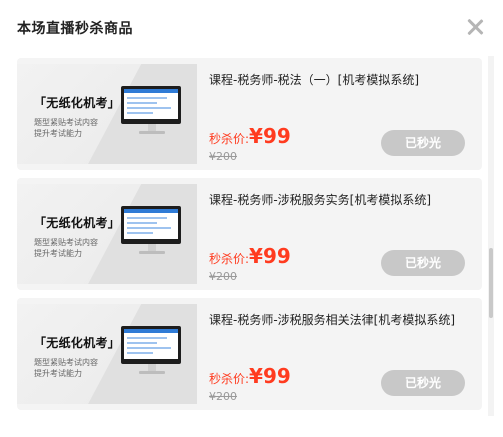 This screenshot has width=503, height=437. Describe the element at coordinates (332, 320) in the screenshot. I see `product-name: 课程-税务师-涉税服务相关法律[机考模拟系统]` at that location.